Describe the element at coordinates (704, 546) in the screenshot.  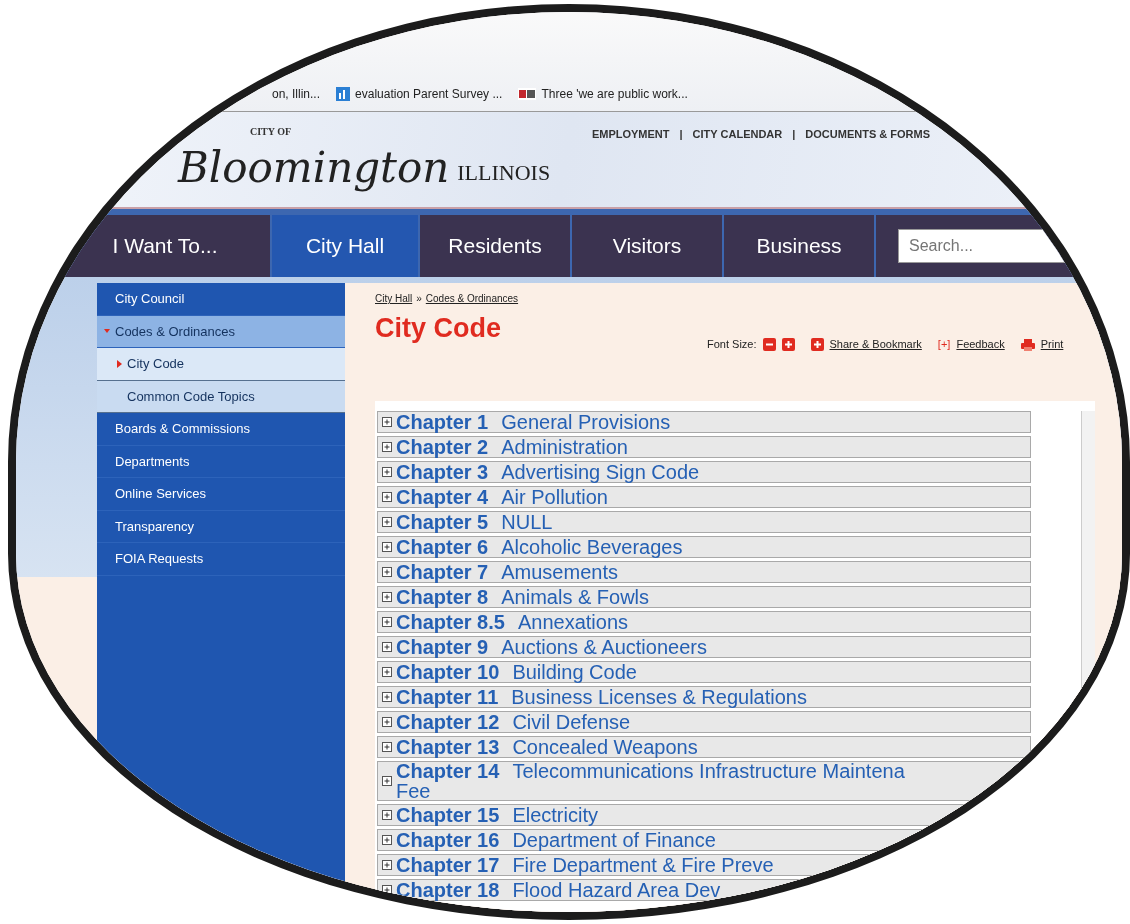
I see `chapter-row: Chapter 6 Alcoholic Beverages` at that location.